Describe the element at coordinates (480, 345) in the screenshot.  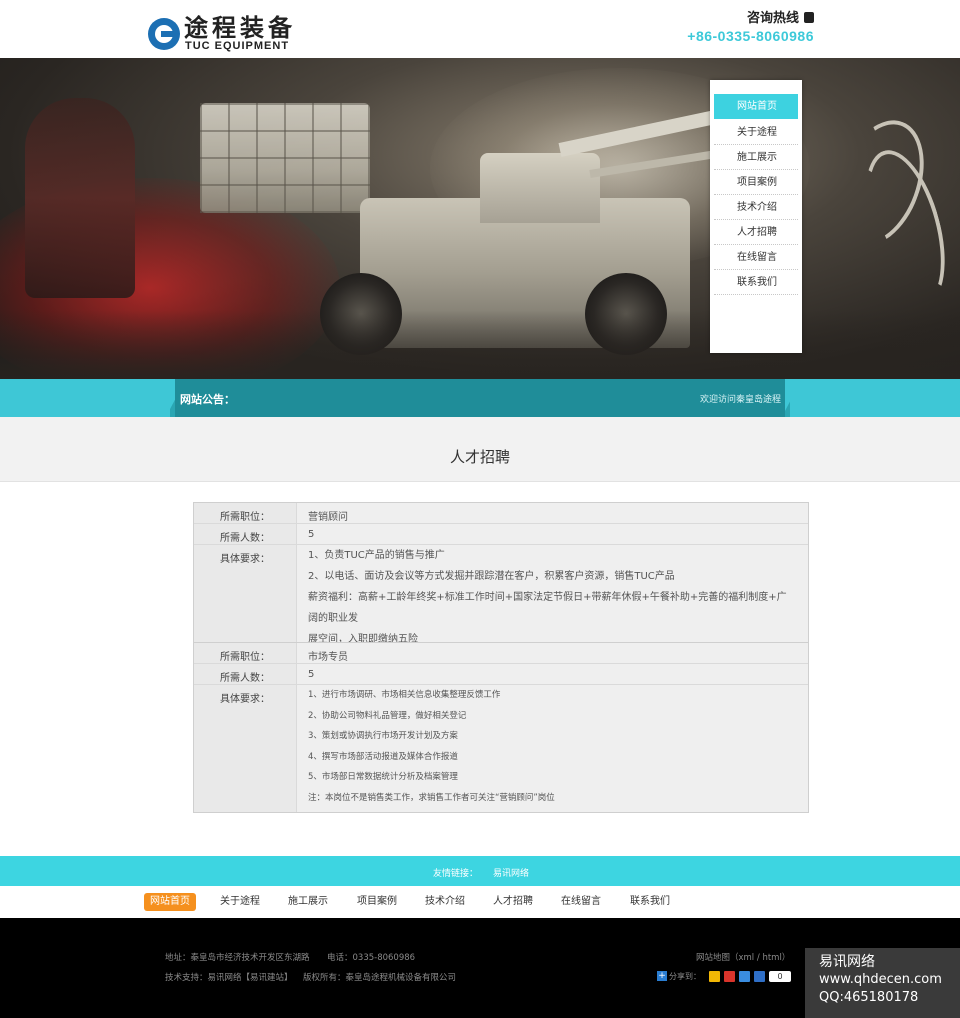
I see `ground-shade` at that location.